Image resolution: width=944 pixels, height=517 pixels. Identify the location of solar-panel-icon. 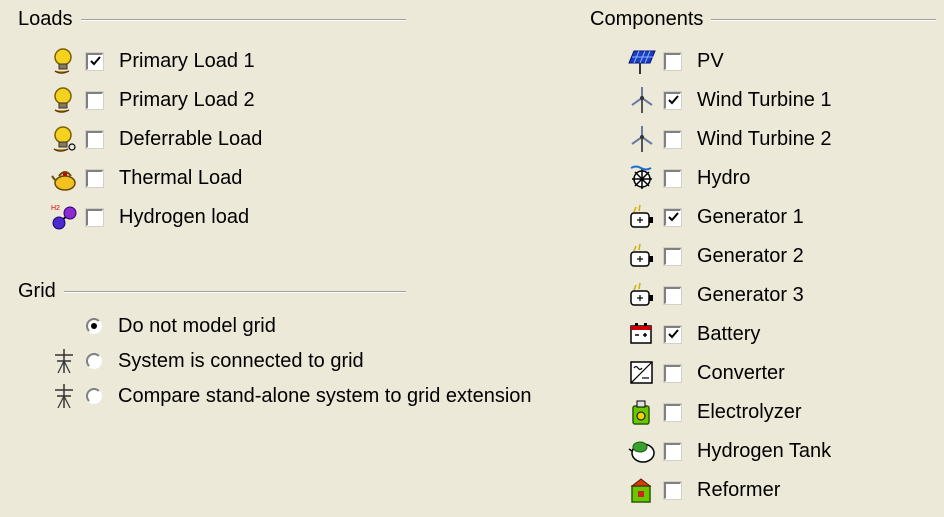
(642, 61).